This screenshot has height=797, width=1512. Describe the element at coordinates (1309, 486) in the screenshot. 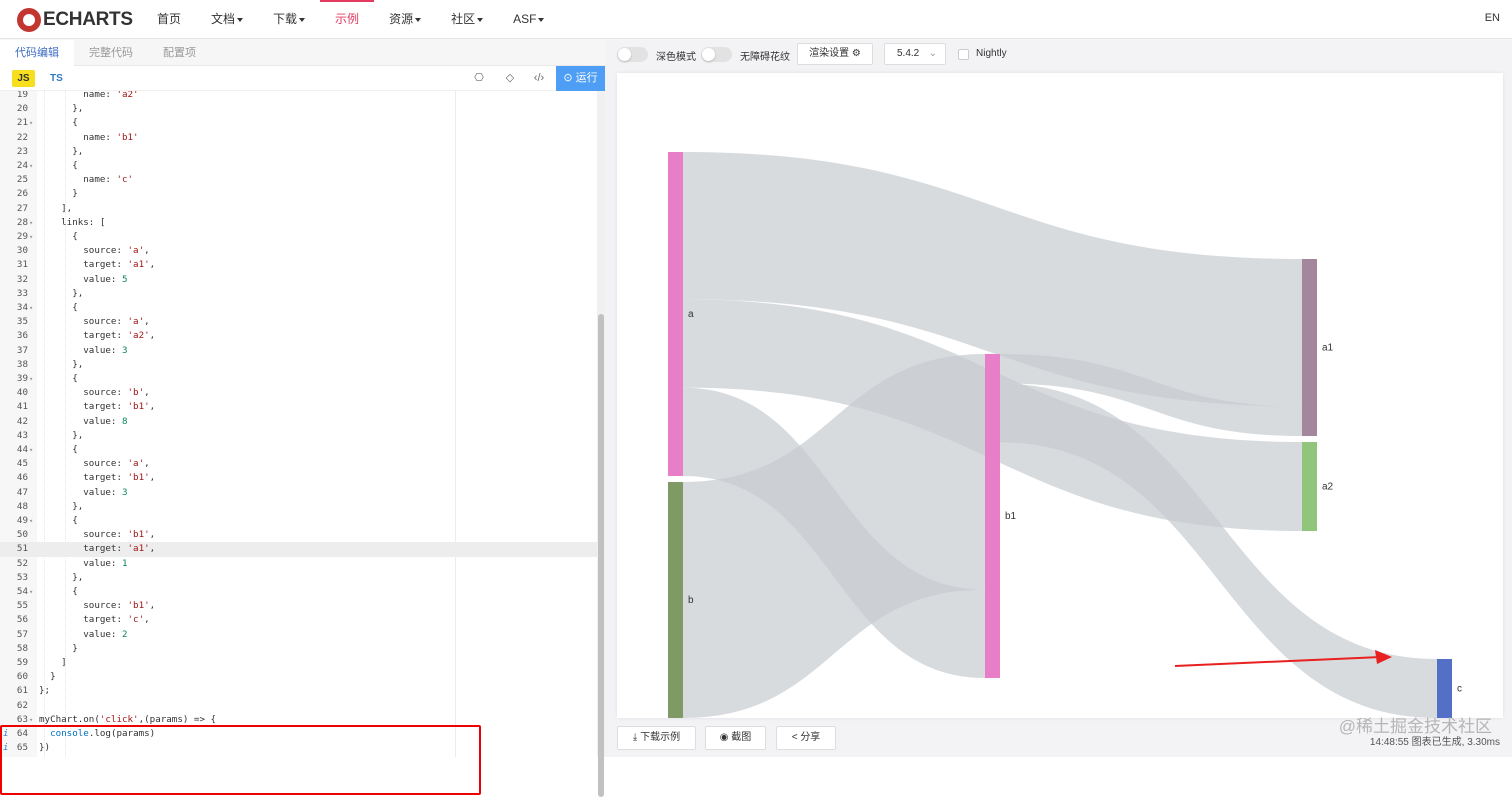

I see `sankey-node-a2` at that location.